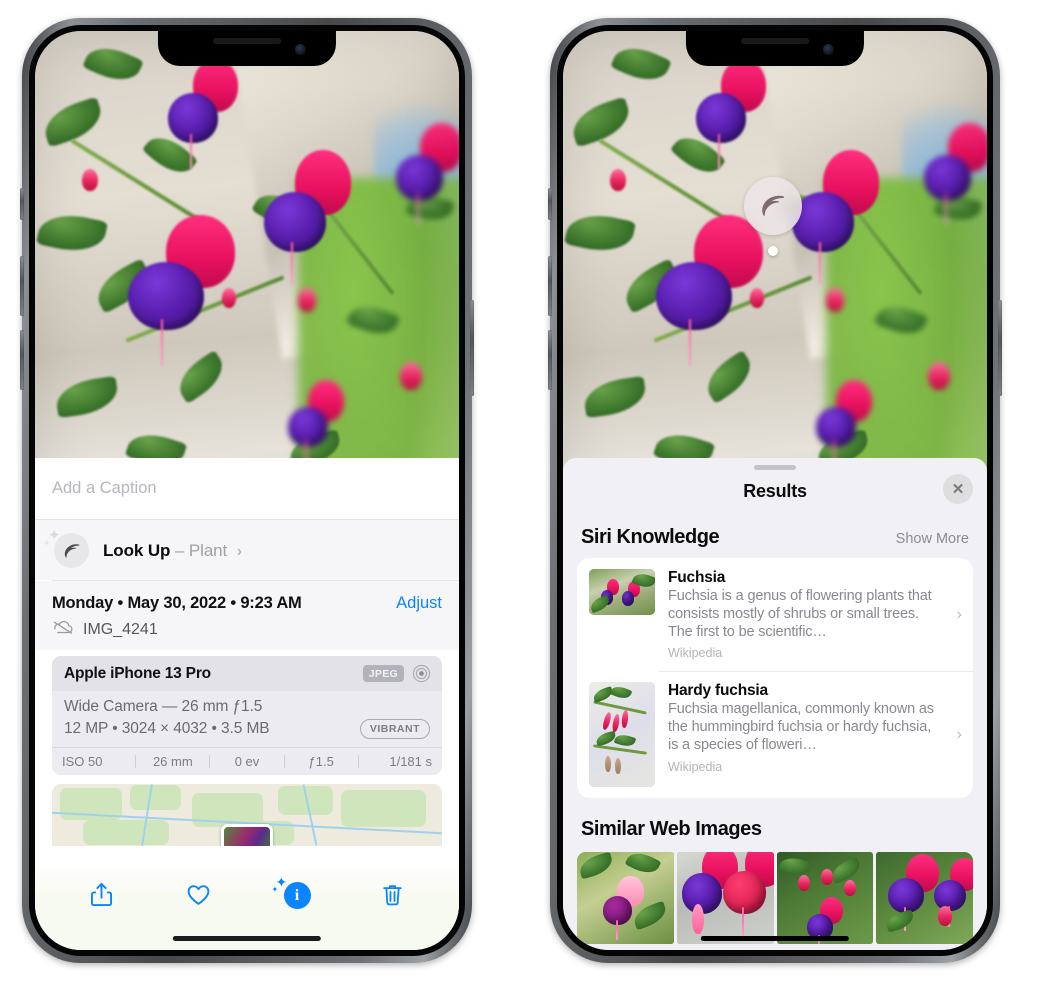 Image resolution: width=1055 pixels, height=985 pixels. I want to click on look-up-text: Look Up, so click(137, 550).